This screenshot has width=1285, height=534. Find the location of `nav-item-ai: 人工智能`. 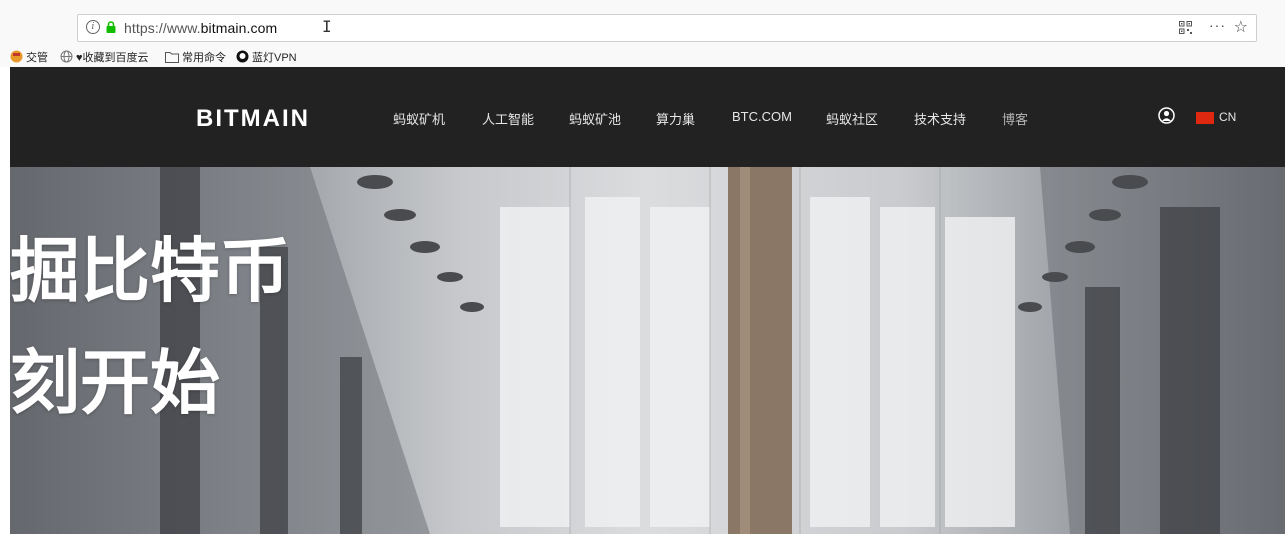

nav-item-ai: 人工智能 is located at coordinates (508, 118).